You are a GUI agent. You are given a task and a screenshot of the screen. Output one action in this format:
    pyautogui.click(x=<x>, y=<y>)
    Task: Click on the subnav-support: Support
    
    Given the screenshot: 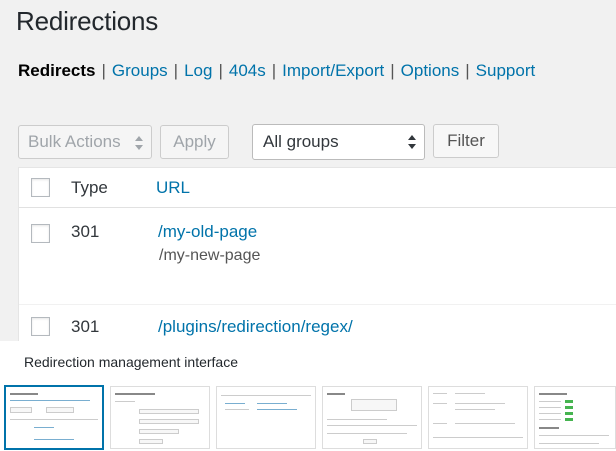 What is the action you would take?
    pyautogui.click(x=506, y=70)
    